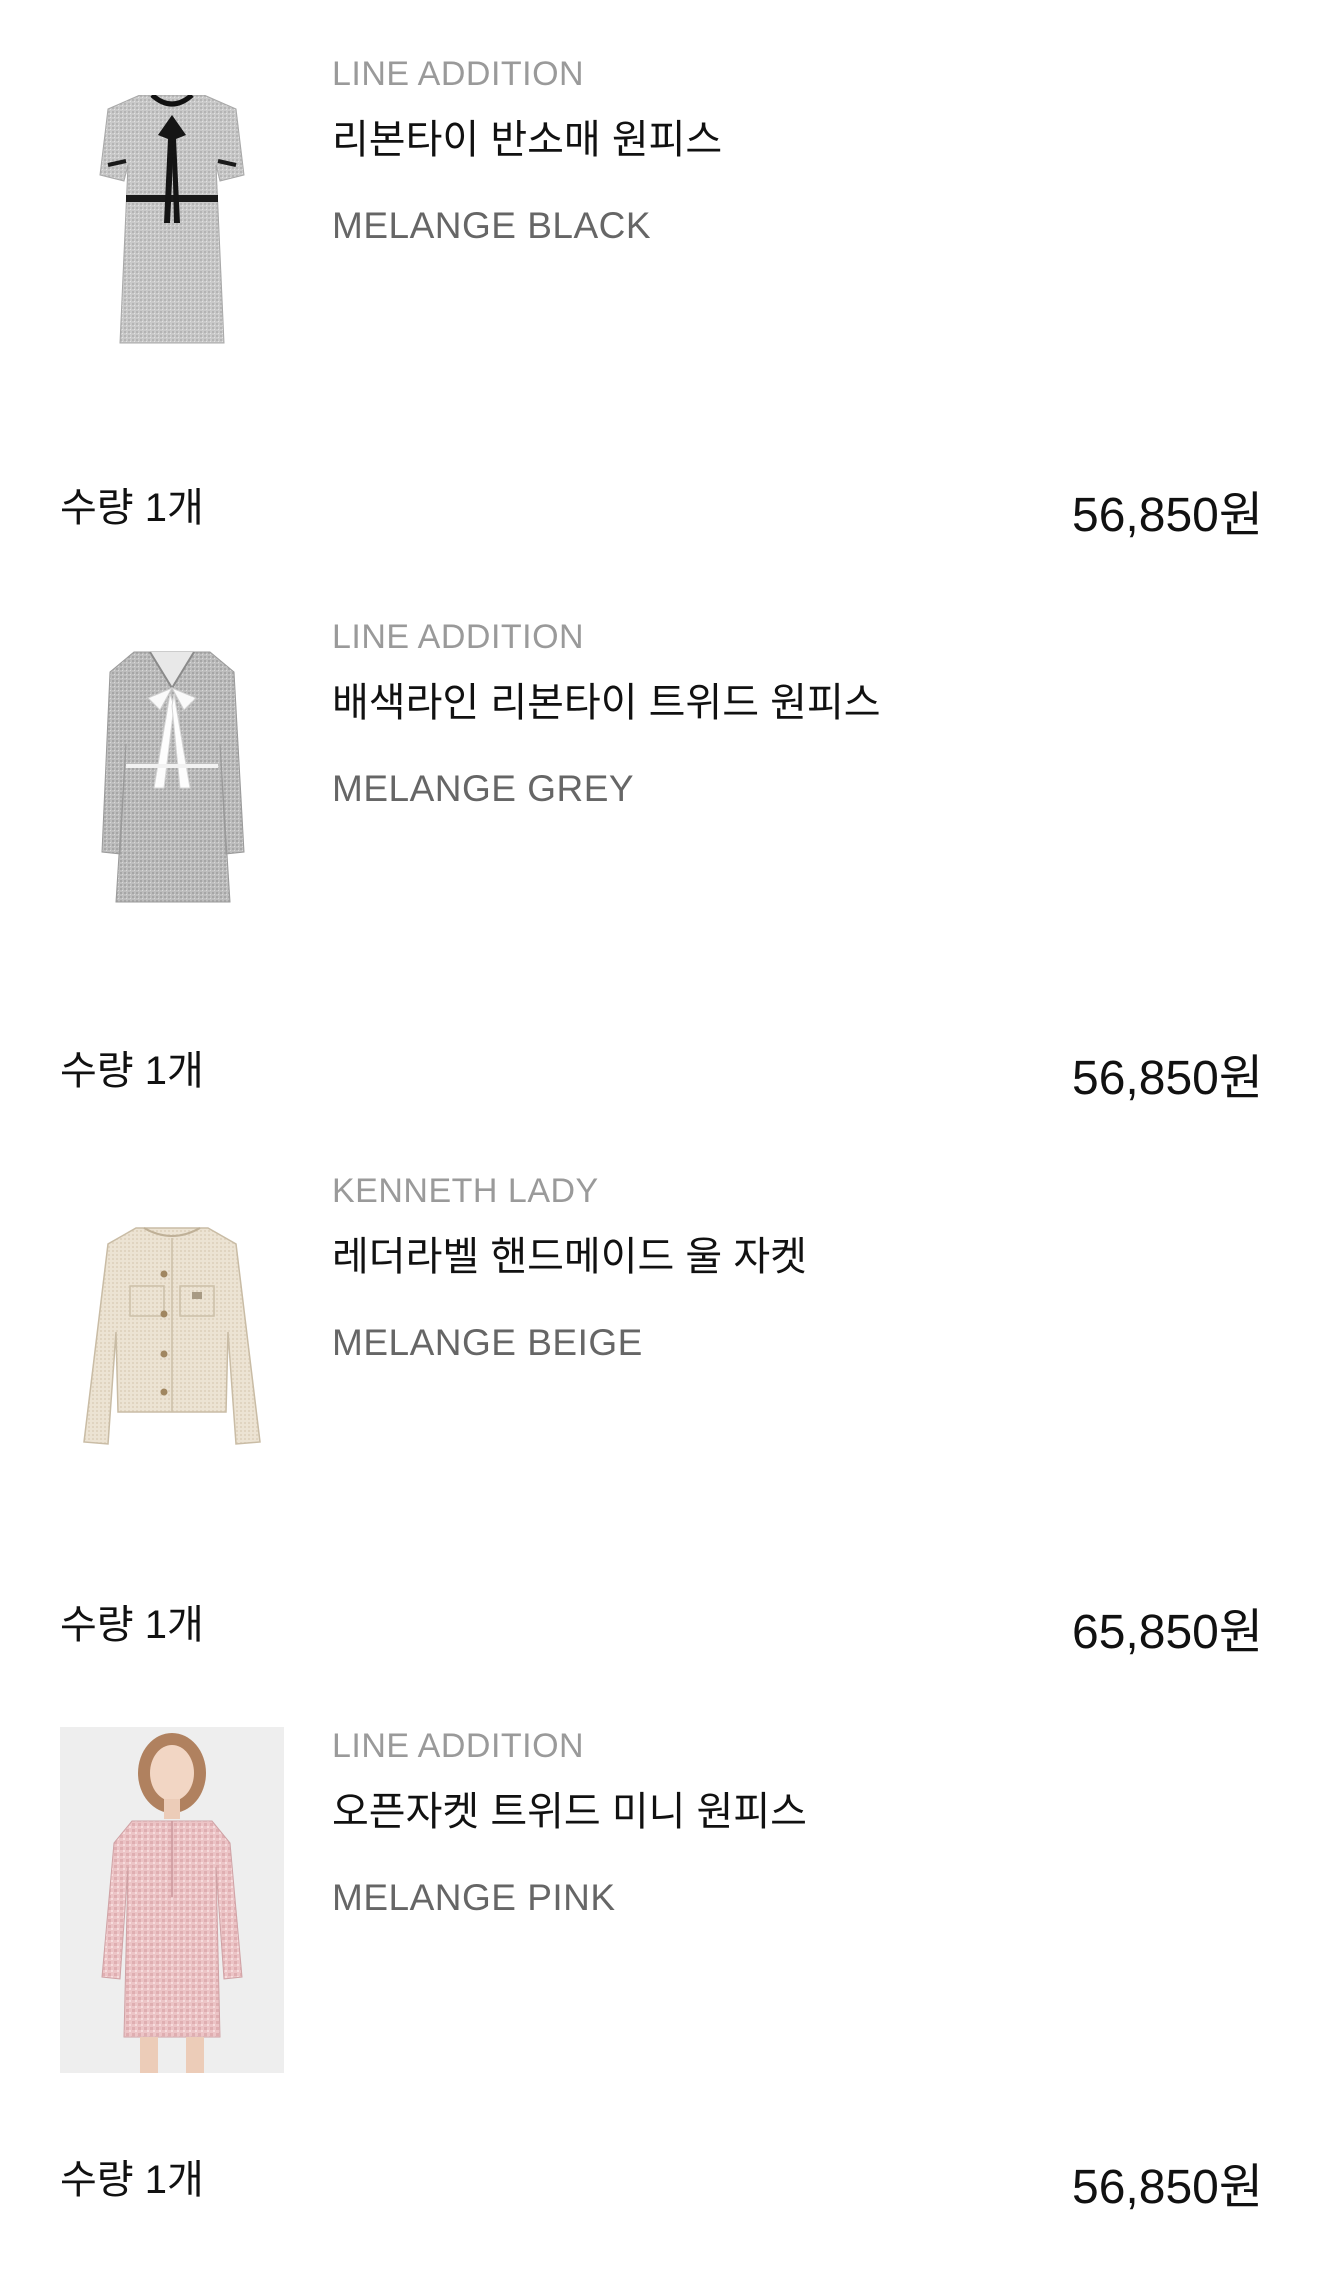 The width and height of the screenshot is (1320, 2287). I want to click on product-option: MELANGE BLACK, so click(492, 225).